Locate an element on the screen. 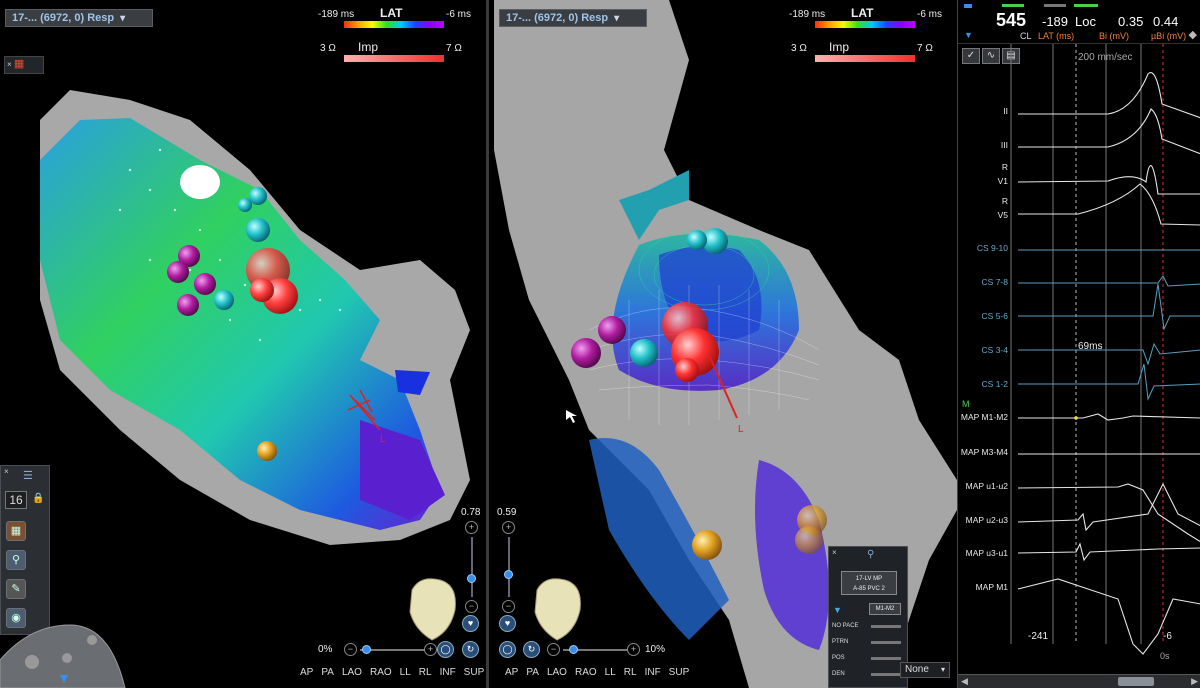 This screenshot has width=1200, height=688. transparency-slider-mid is located at coordinates (509, 567).